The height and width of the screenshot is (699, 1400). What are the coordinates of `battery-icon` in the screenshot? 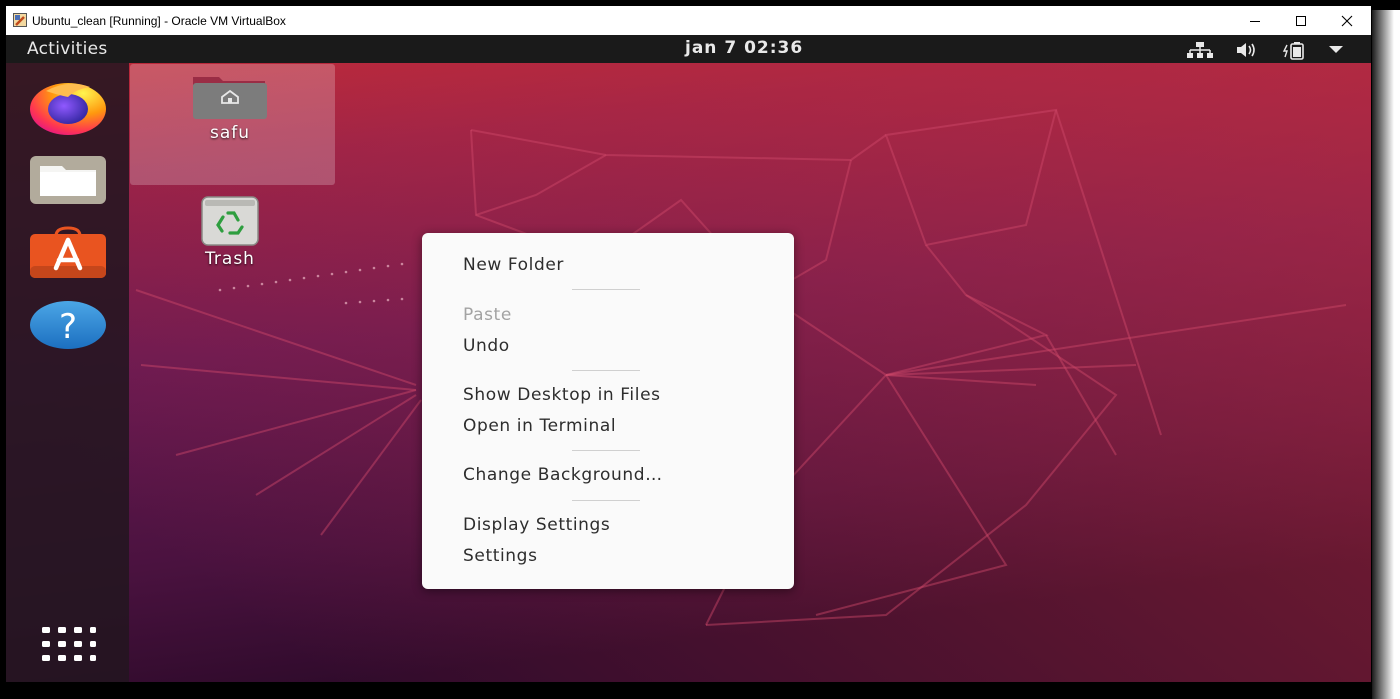 It's located at (1295, 51).